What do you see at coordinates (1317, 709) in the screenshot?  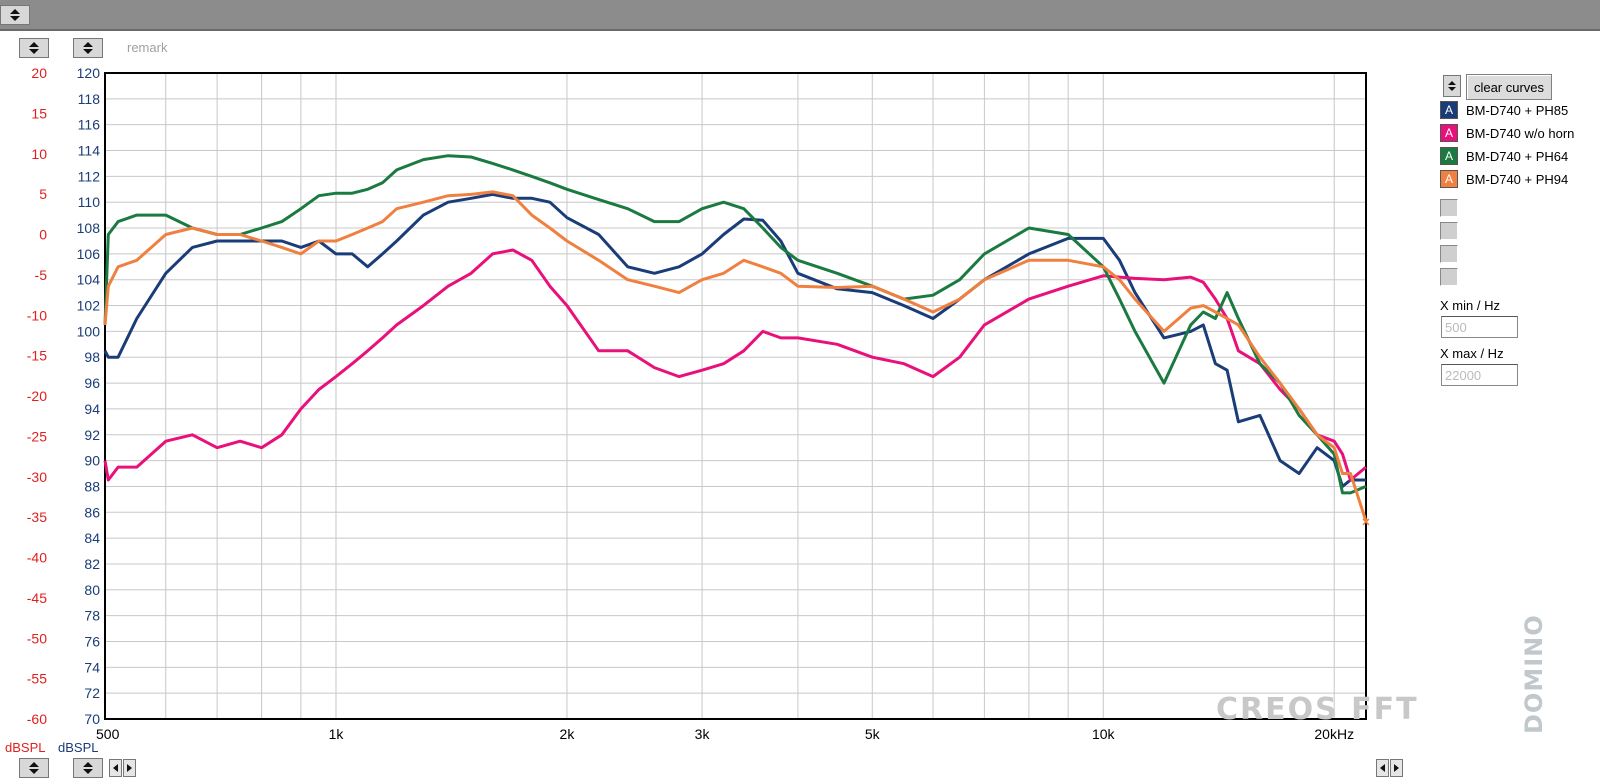 I see `creos-fft-watermark: CREOS FFT` at bounding box center [1317, 709].